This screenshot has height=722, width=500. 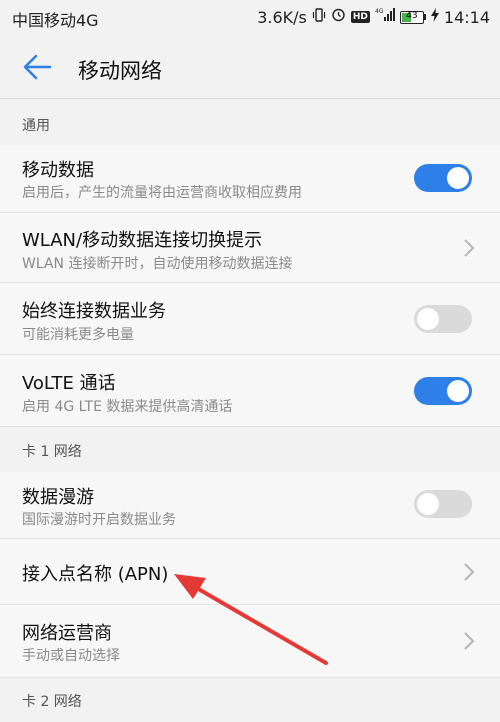 What do you see at coordinates (162, 193) in the screenshot?
I see `row-subtitle: 启用后，产生的流量将由运营商收取相应费用` at bounding box center [162, 193].